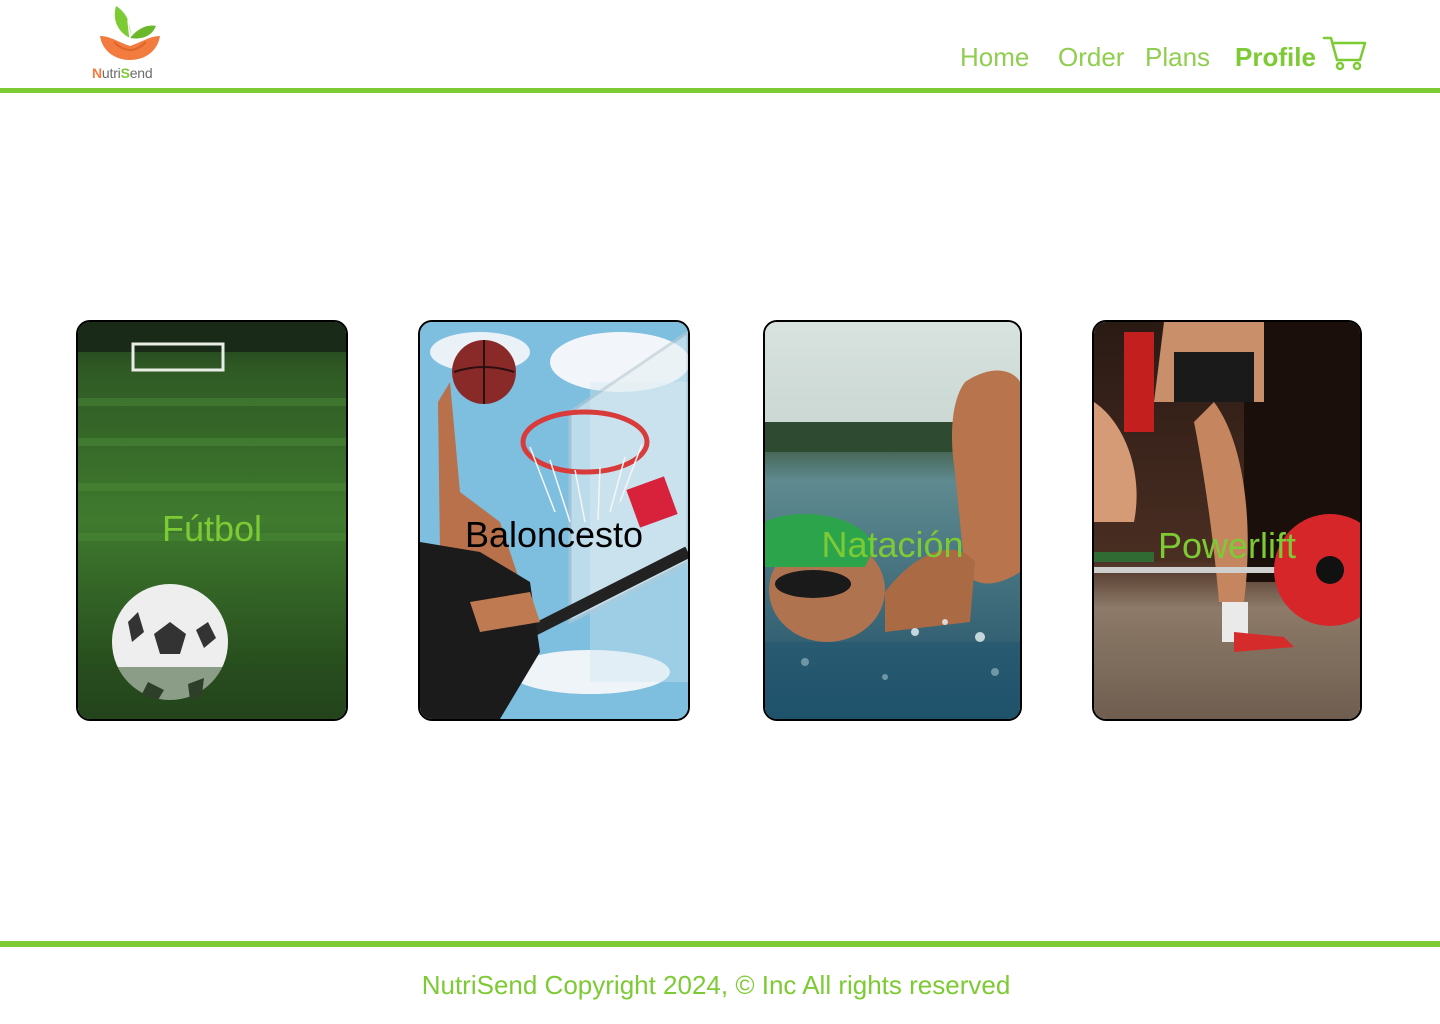 Image resolution: width=1440 pixels, height=1024 pixels. I want to click on brand-logo: NutriSend, so click(131, 43).